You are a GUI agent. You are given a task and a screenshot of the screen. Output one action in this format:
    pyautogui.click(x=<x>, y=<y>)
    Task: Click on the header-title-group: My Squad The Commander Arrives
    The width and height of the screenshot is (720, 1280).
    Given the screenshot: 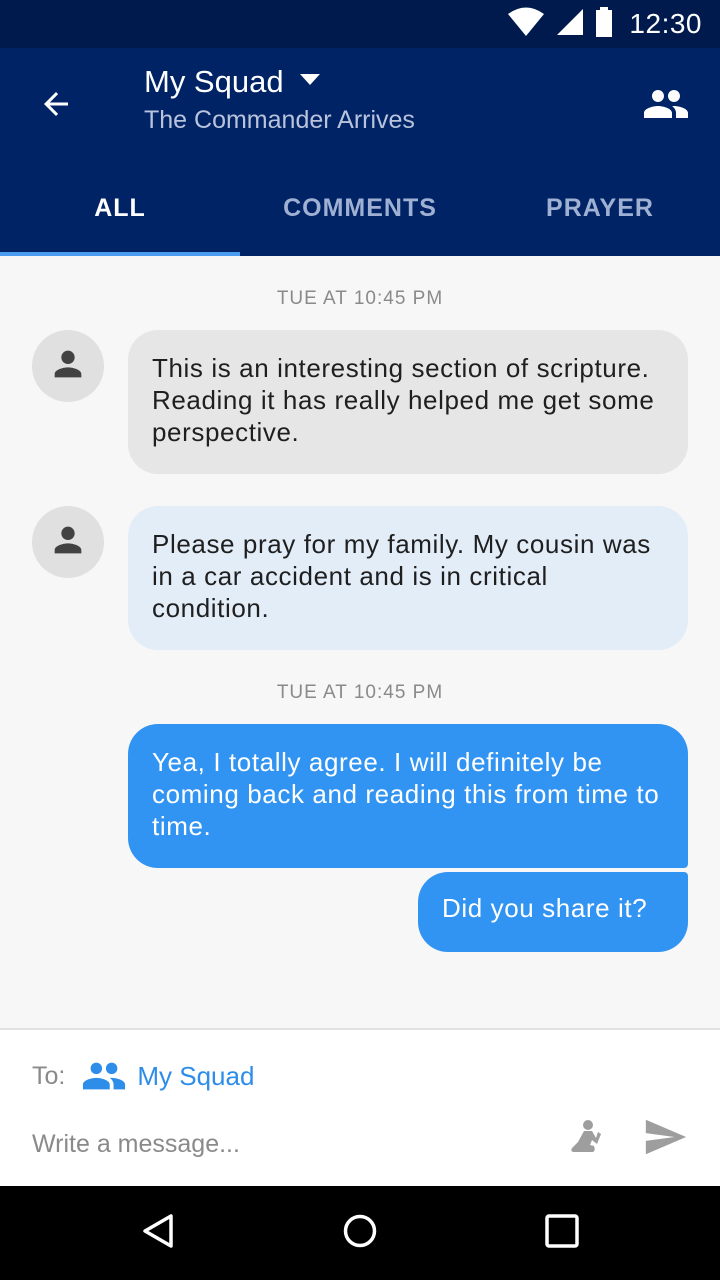 What is the action you would take?
    pyautogui.click(x=279, y=98)
    